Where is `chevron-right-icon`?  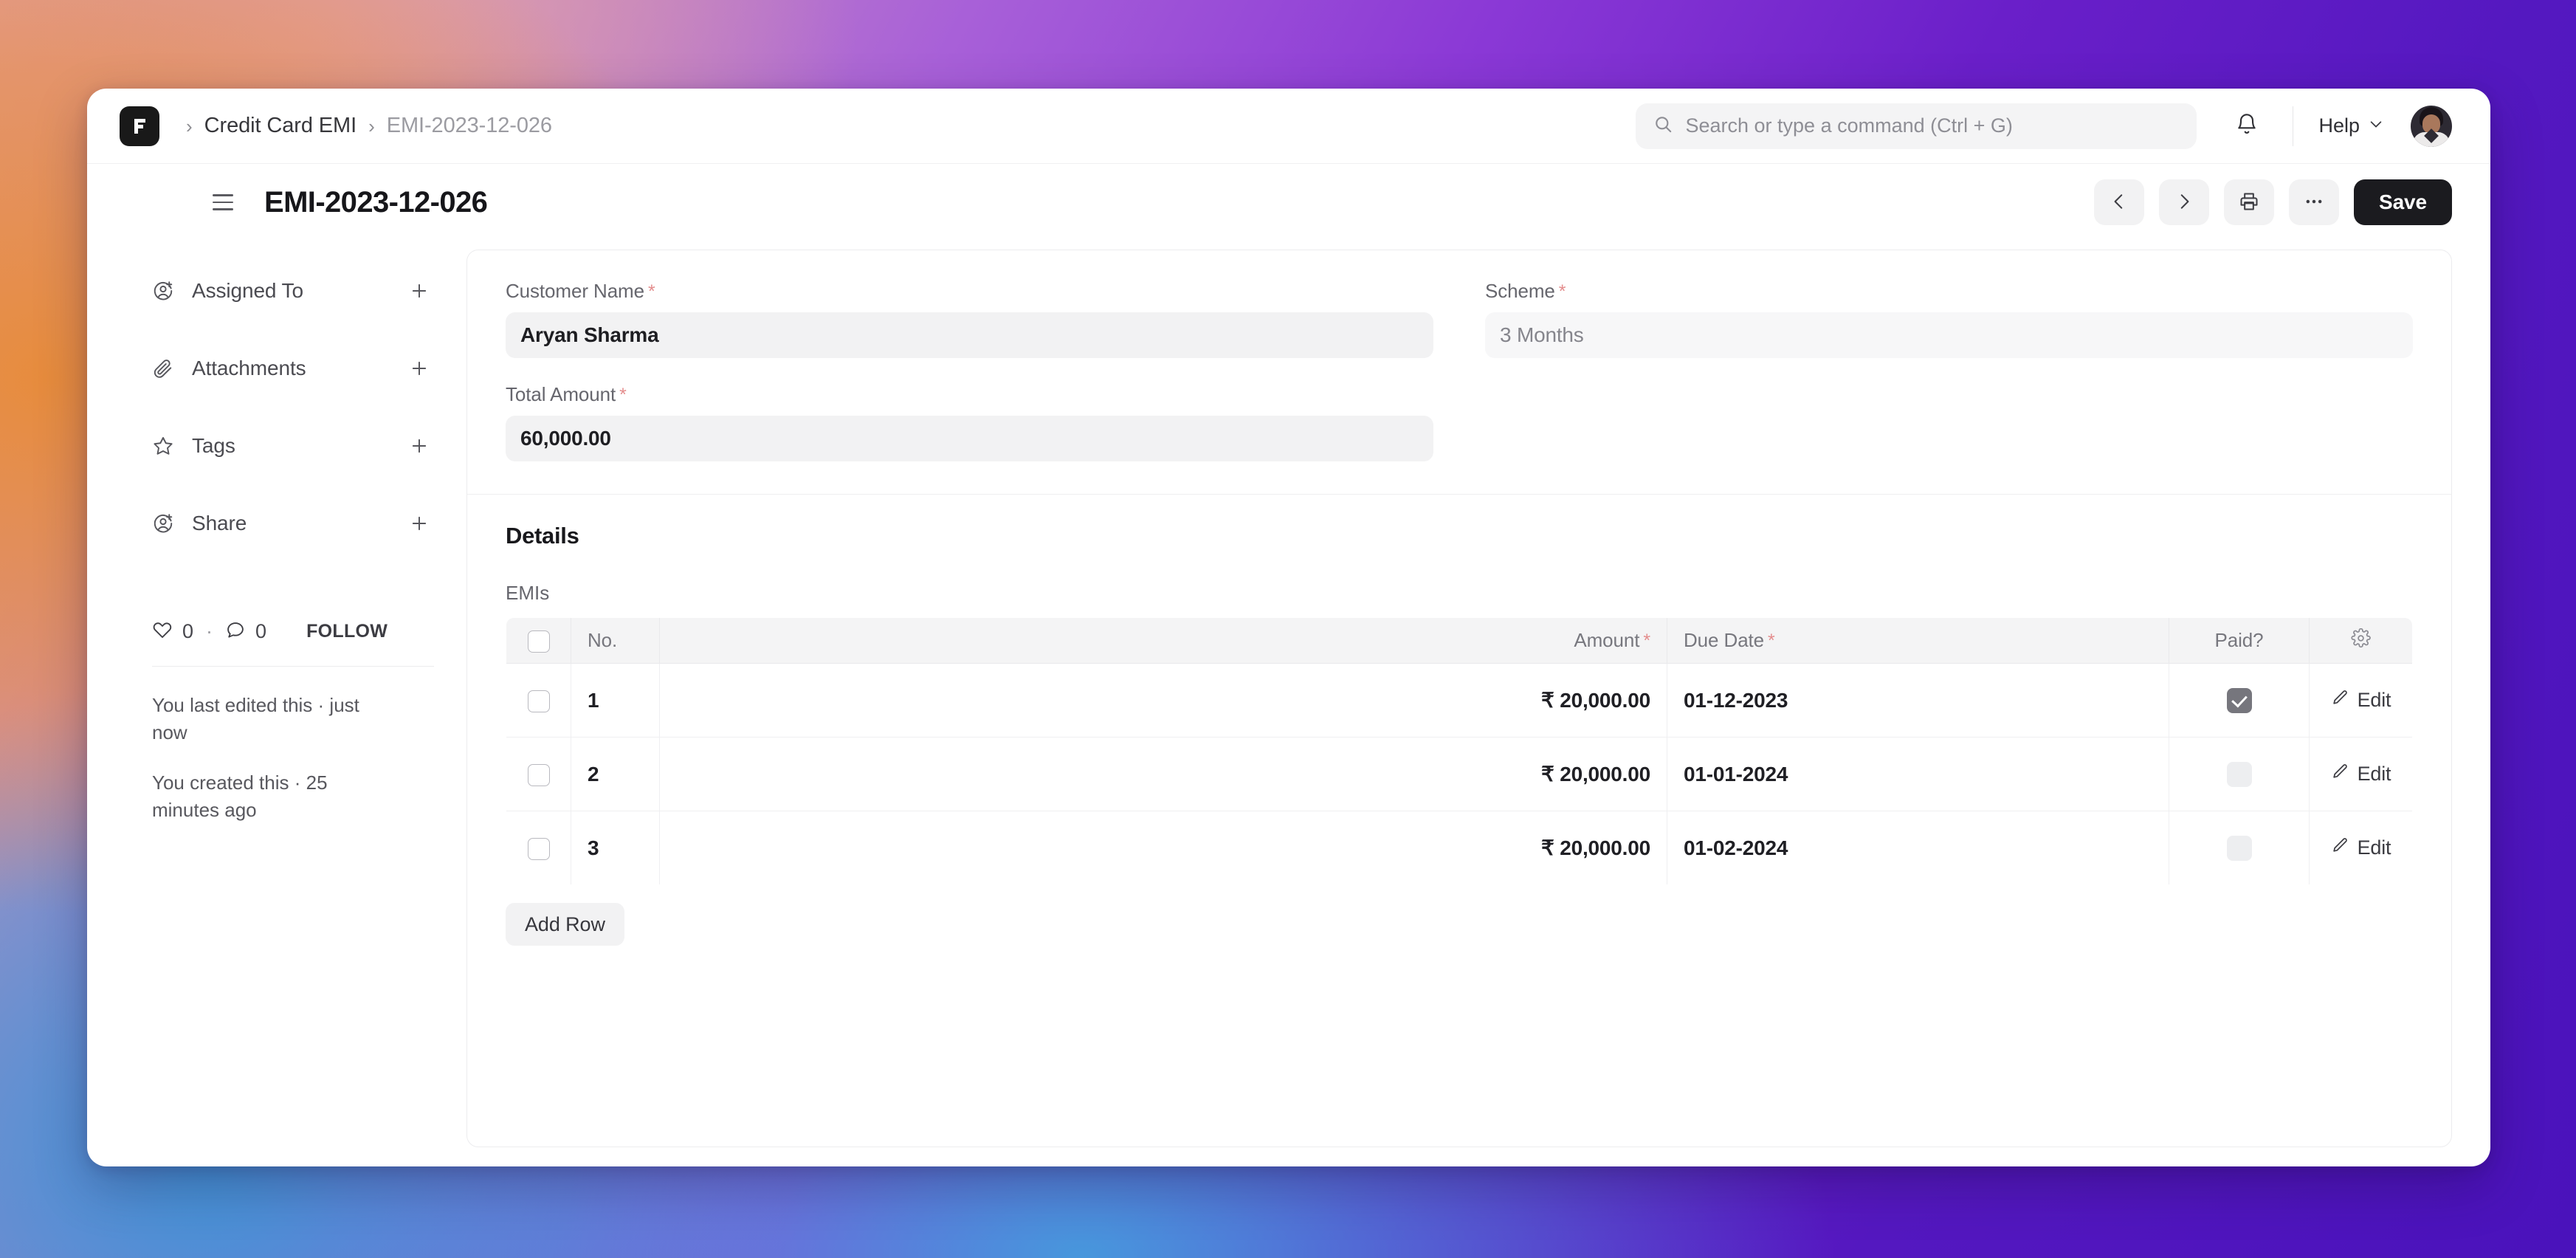 chevron-right-icon is located at coordinates (2184, 203).